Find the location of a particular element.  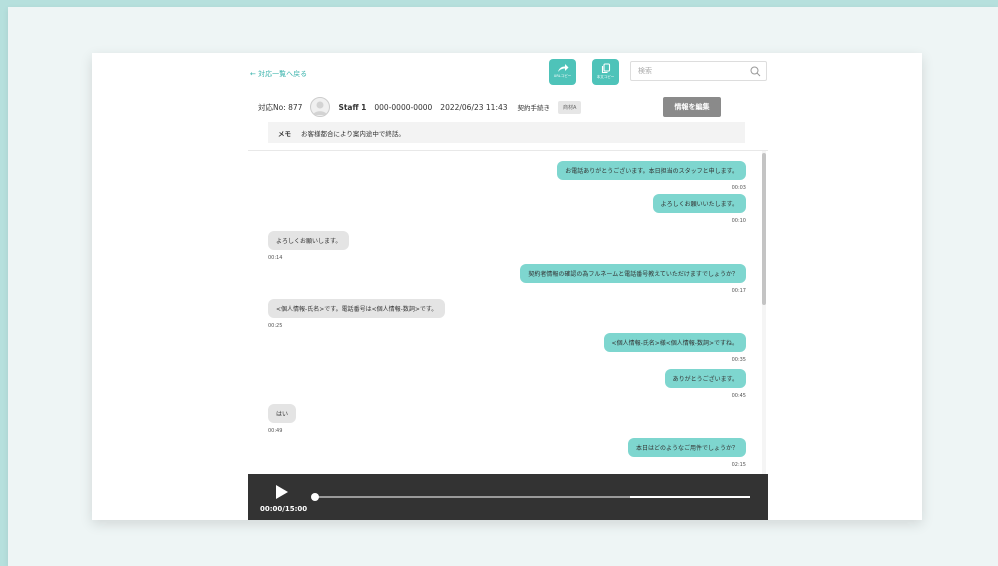

scrollbar-thumb is located at coordinates (764, 229).